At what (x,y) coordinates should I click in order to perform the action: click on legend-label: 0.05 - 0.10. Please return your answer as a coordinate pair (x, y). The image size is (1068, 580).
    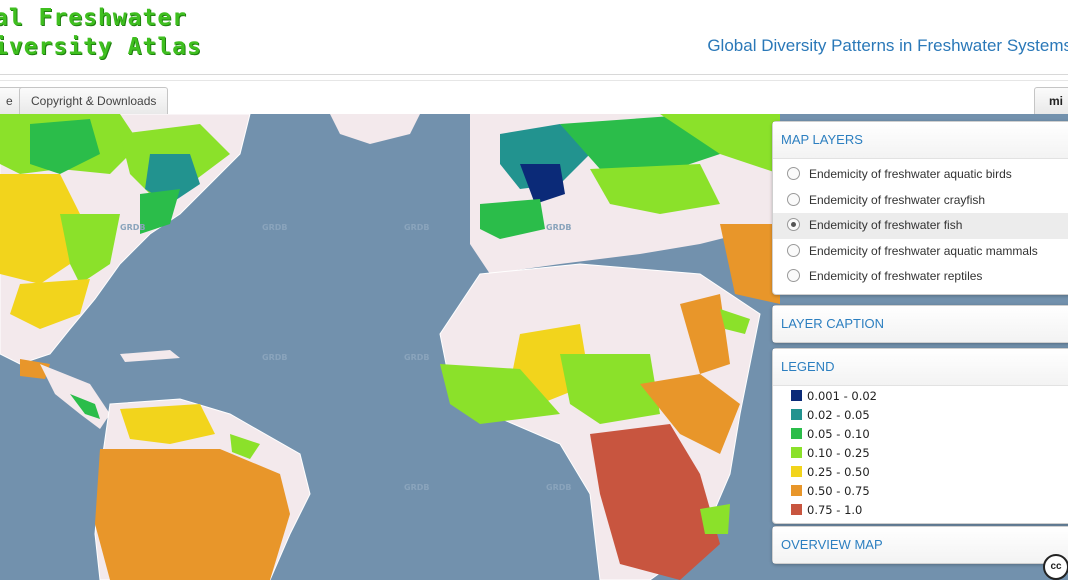
    Looking at the image, I should click on (838, 434).